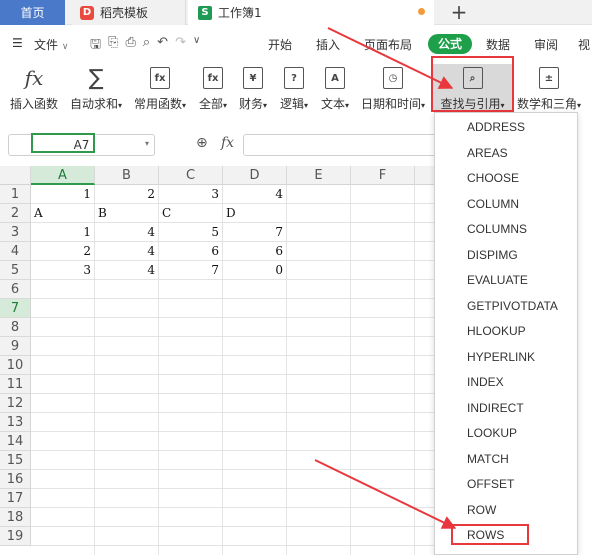  What do you see at coordinates (255, 232) in the screenshot?
I see `cell-d3: 7` at bounding box center [255, 232].